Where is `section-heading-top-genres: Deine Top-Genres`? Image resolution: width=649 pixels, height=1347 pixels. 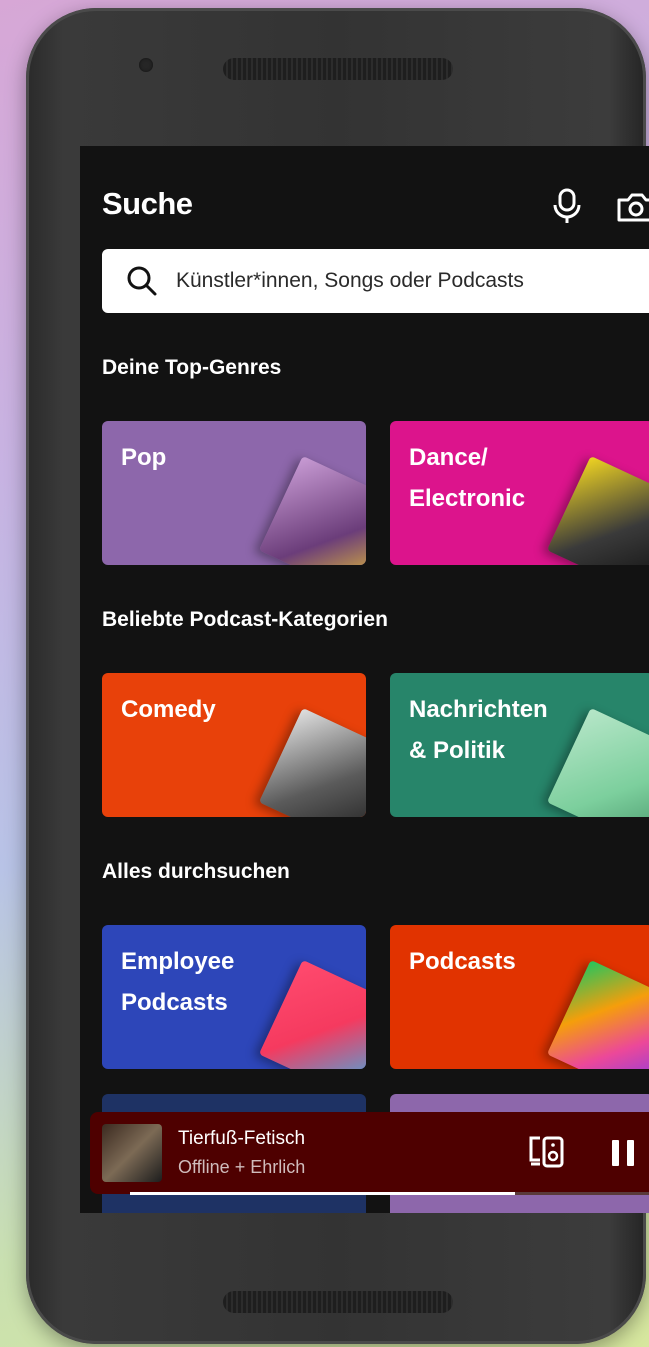 section-heading-top-genres: Deine Top-Genres is located at coordinates (192, 367).